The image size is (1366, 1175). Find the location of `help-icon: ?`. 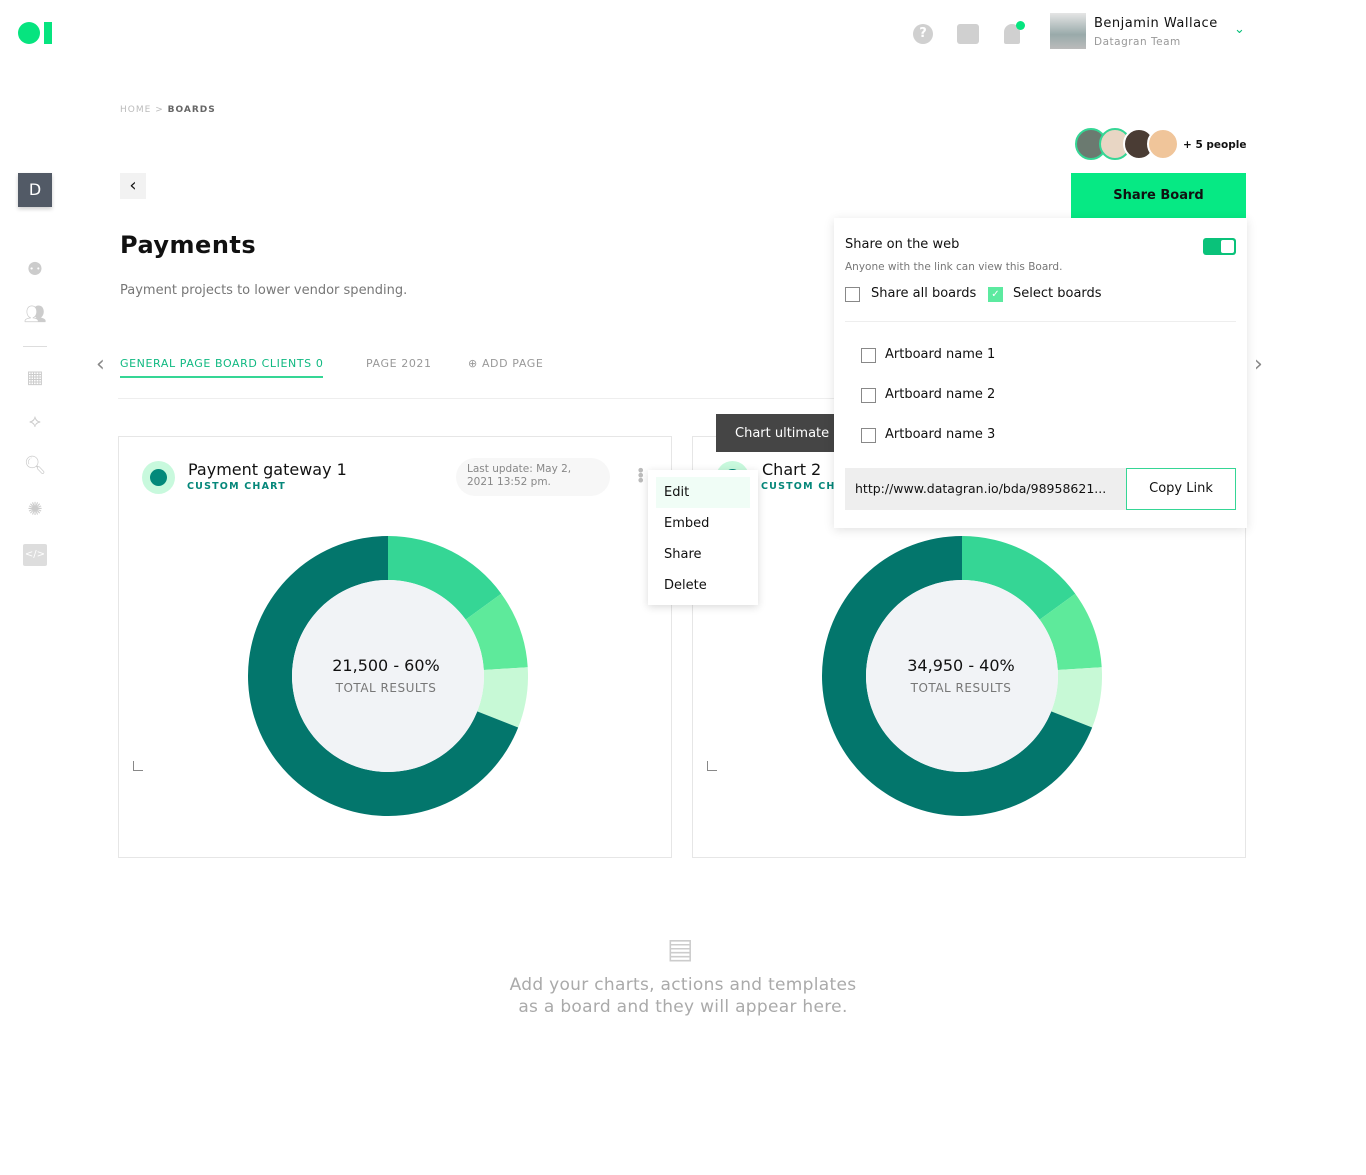

help-icon: ? is located at coordinates (923, 34).